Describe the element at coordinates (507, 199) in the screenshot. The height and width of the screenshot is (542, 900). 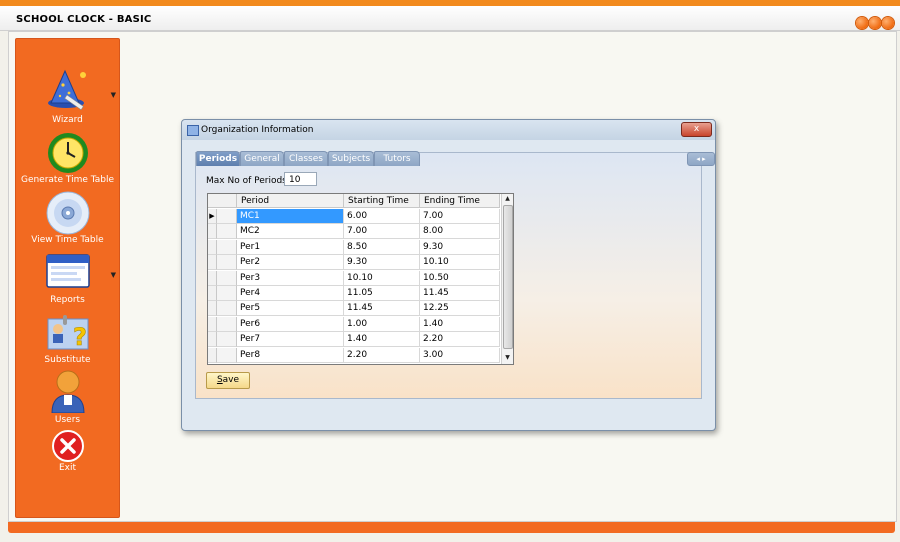
I see `scroll-up-arrow-icon: ▲` at that location.